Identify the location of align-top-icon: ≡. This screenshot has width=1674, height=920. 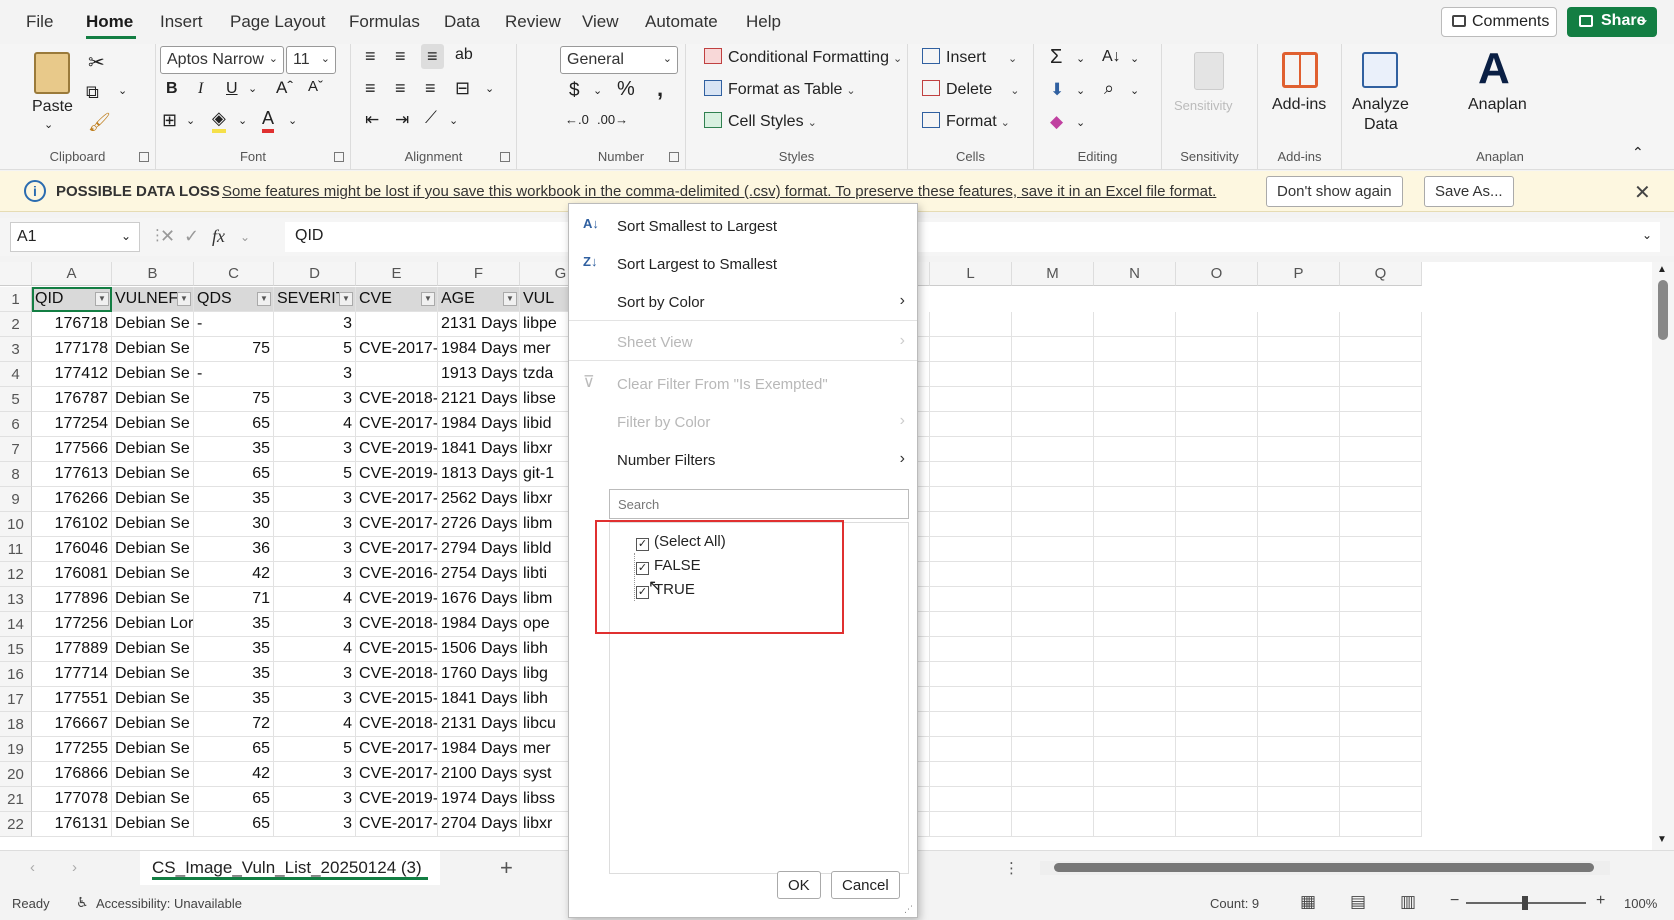
(370, 56).